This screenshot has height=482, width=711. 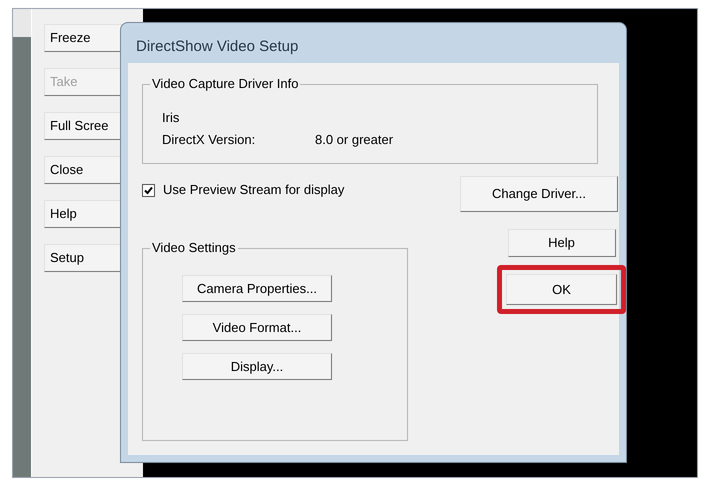 What do you see at coordinates (253, 190) in the screenshot?
I see `checkbox-label: Use Preview Stream for display` at bounding box center [253, 190].